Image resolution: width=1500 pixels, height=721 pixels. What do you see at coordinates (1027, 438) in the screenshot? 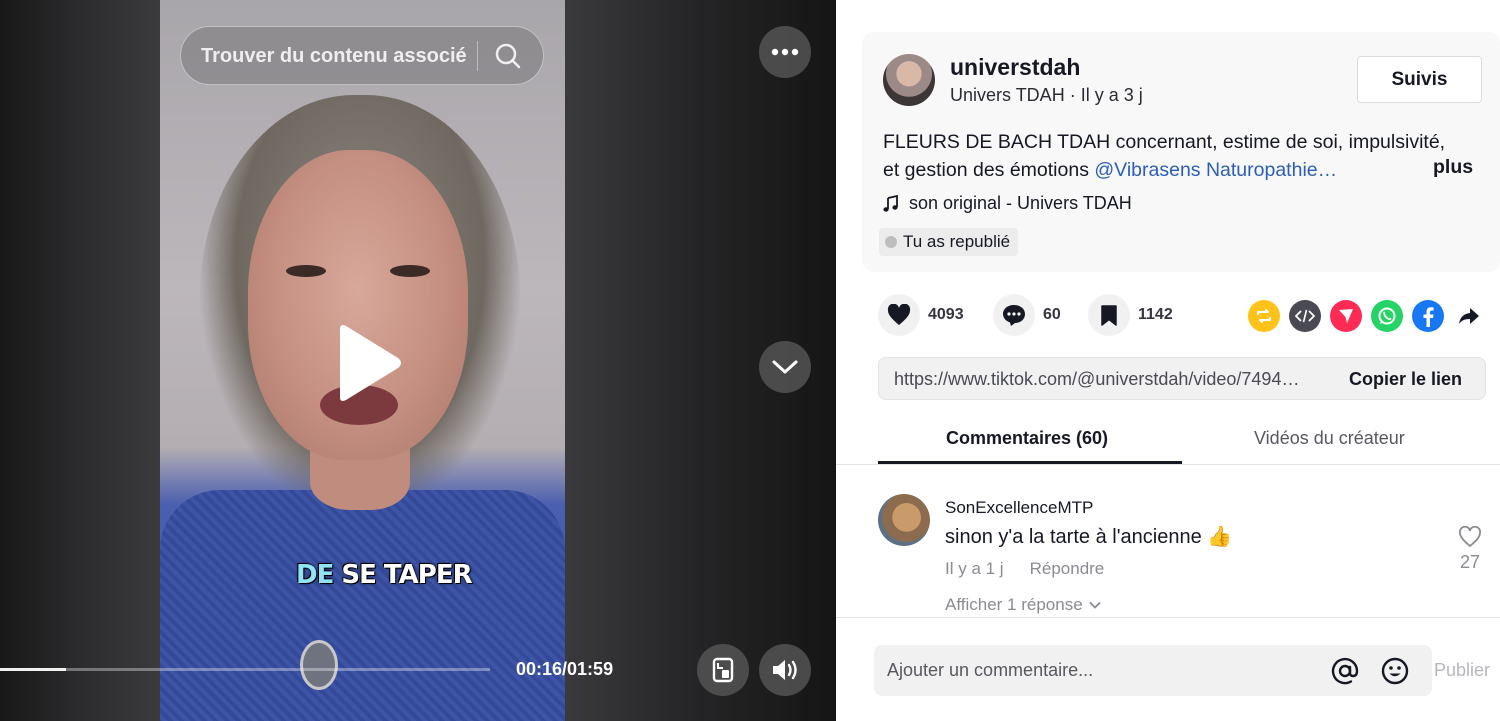
I see `tab-comments: Commentaires (60)` at bounding box center [1027, 438].